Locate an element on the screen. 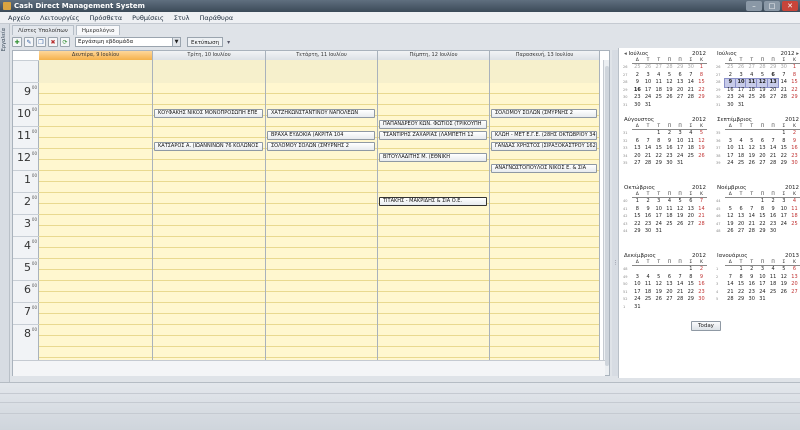  day-header: Τετάρτη, 11 Ιουλίου is located at coordinates (322, 55).